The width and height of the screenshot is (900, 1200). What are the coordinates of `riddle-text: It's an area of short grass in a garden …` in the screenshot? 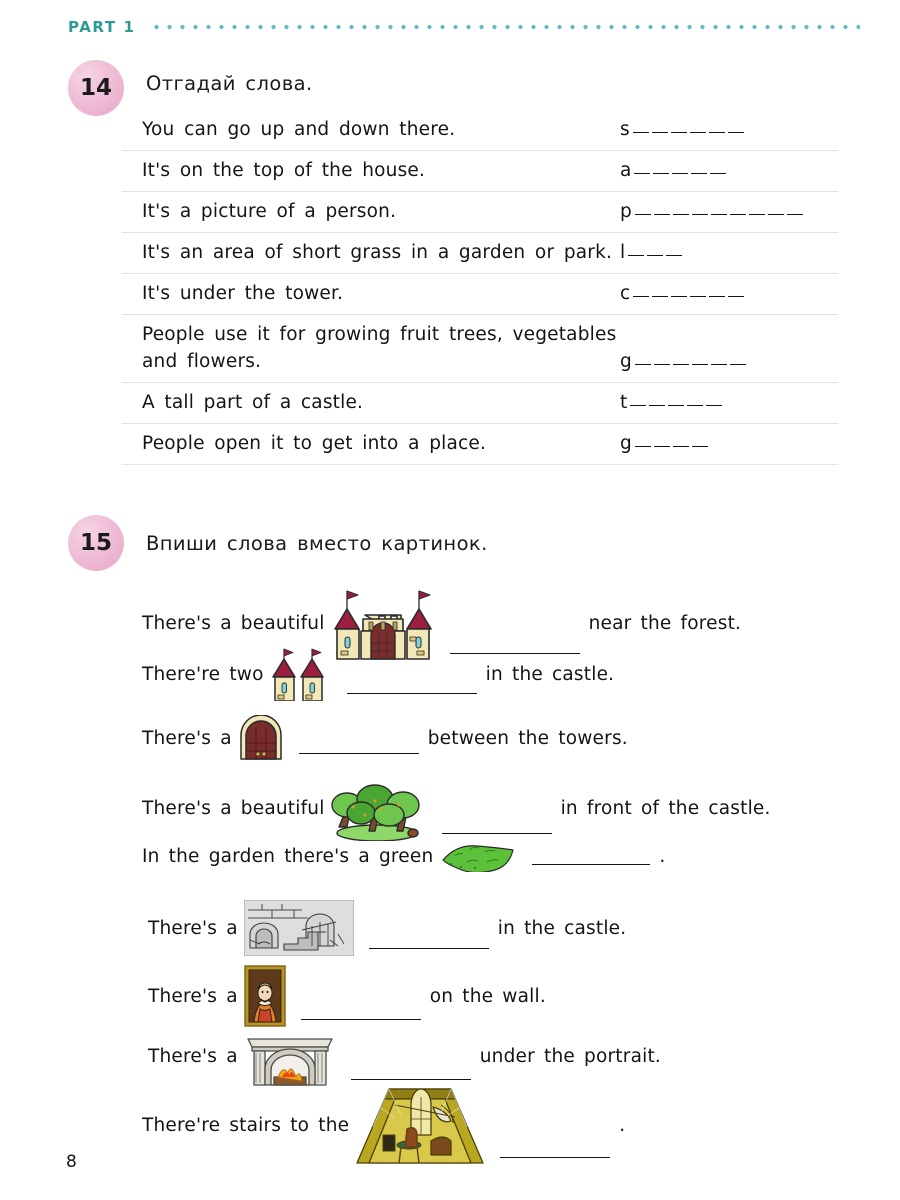 It's located at (377, 252).